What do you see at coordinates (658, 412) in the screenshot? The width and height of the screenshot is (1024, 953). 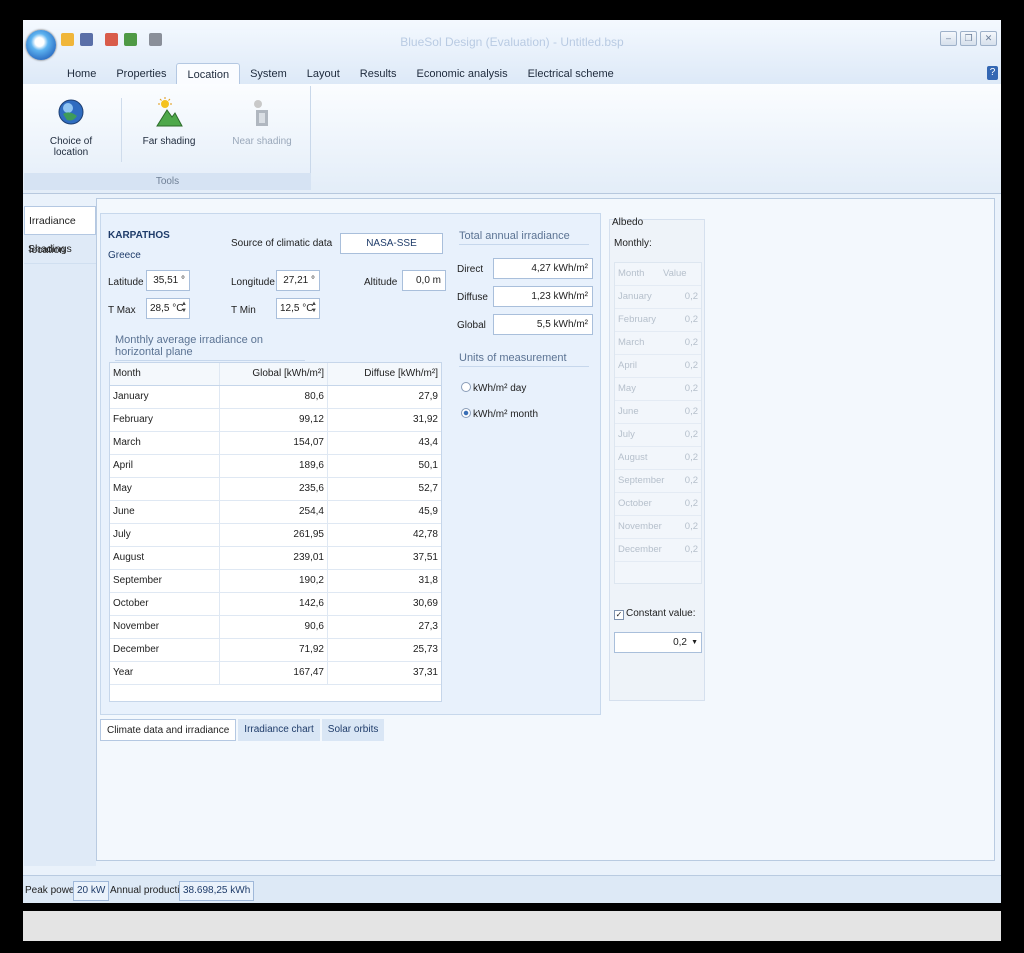 I see `list-item: June 0,2` at bounding box center [658, 412].